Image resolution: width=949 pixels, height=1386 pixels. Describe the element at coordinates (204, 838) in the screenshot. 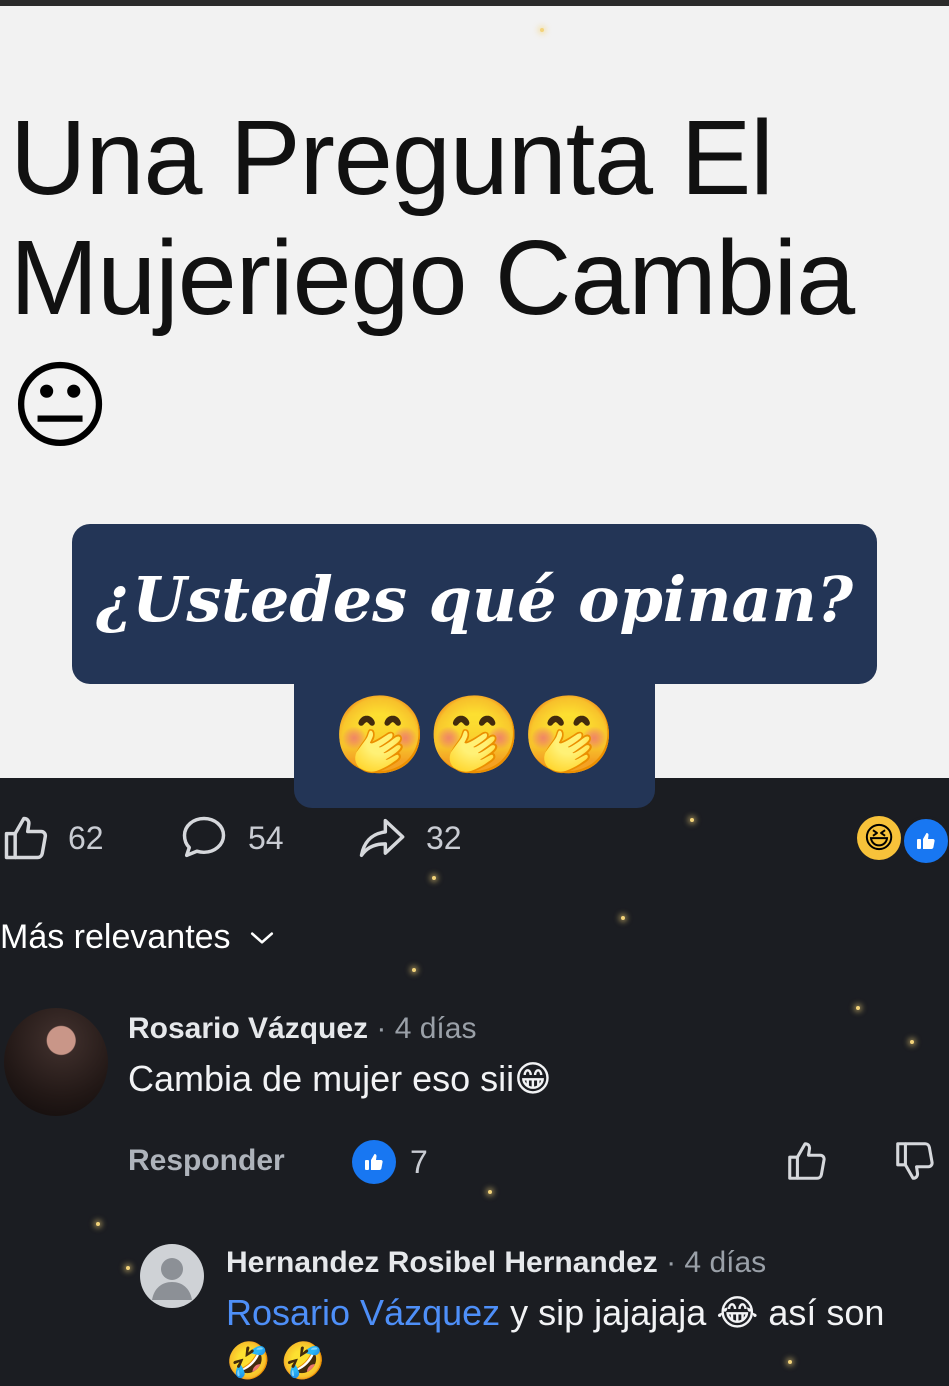

I see `comment-icon` at that location.